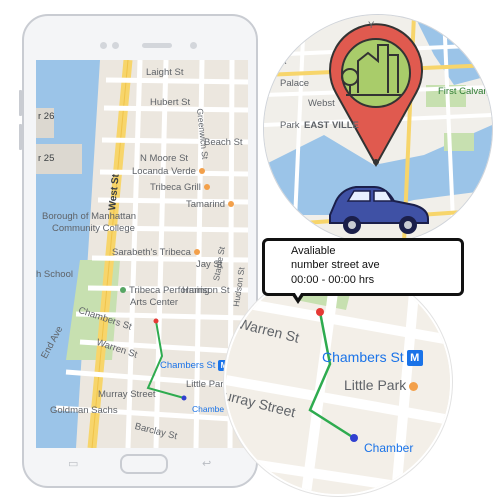 Image resolution: width=500 pixels, height=500 pixels. What do you see at coordinates (180, 188) in the screenshot?
I see `map-label: Tribeca Grill` at bounding box center [180, 188].